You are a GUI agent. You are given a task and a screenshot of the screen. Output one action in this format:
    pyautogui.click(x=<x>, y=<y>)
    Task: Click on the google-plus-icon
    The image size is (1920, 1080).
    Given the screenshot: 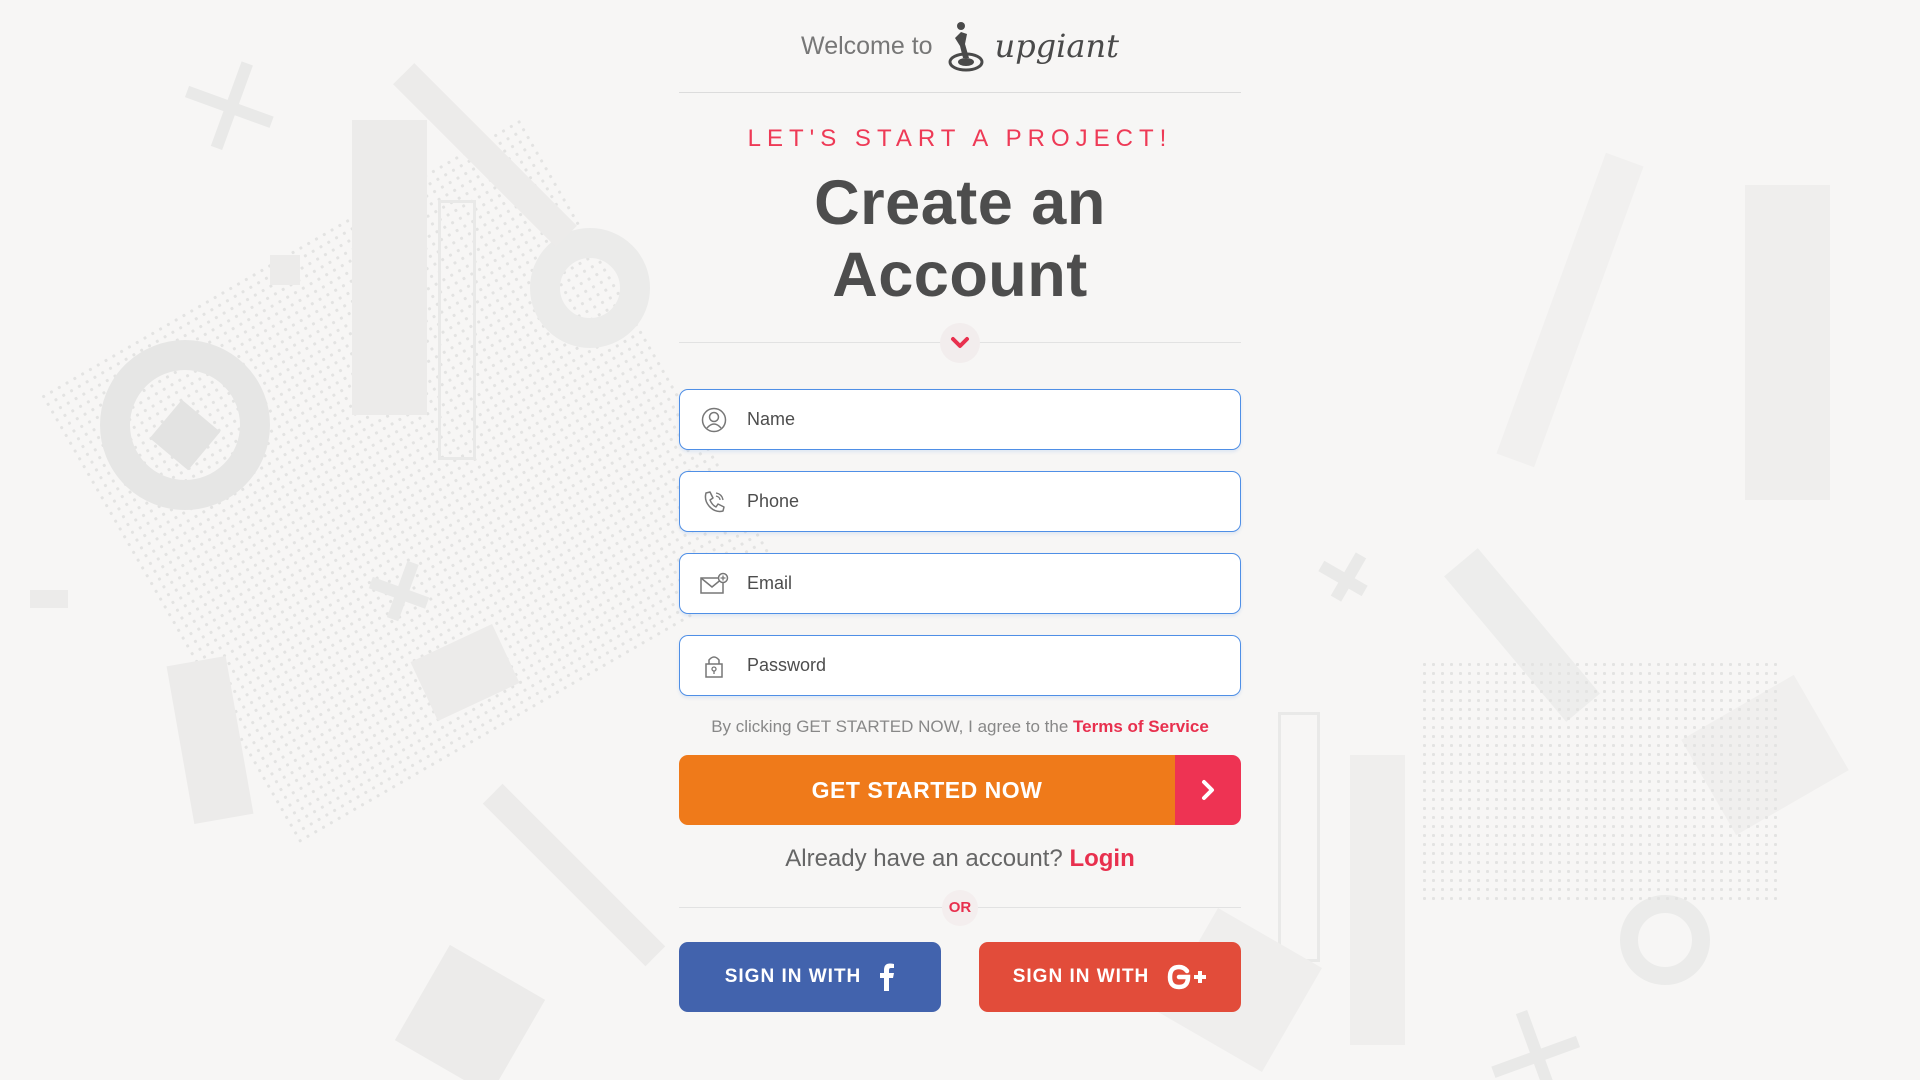 What is the action you would take?
    pyautogui.click(x=1187, y=977)
    